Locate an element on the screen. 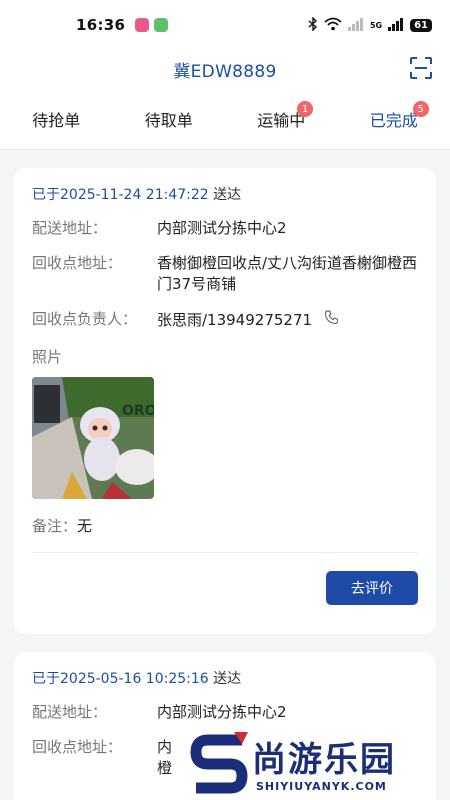  tab-bar: 待抢单 待取单 运输中 1 已完成 5 is located at coordinates (225, 119).